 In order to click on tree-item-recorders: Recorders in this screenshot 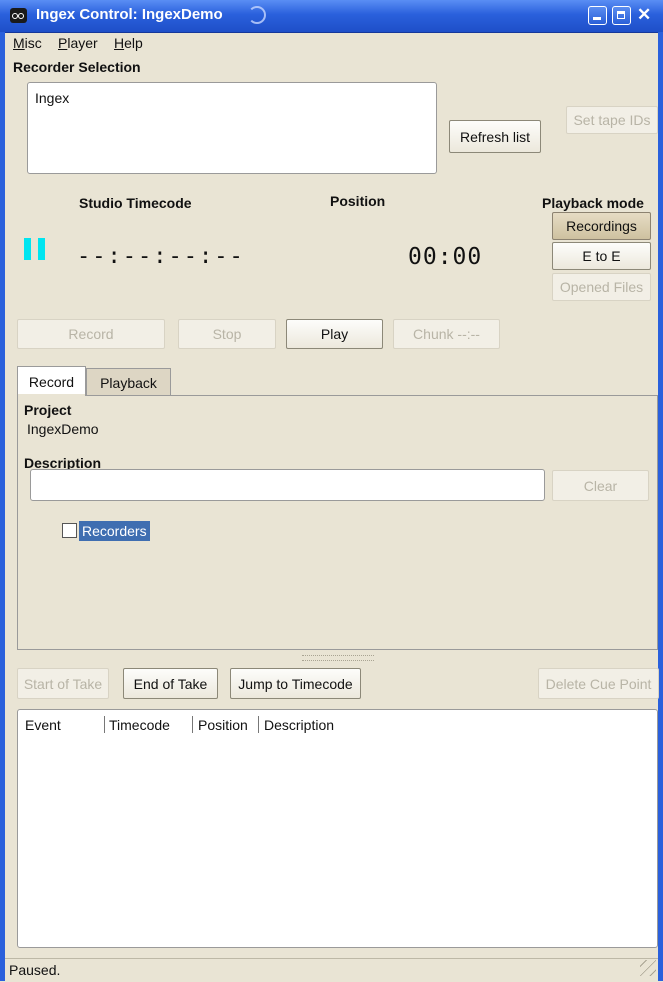, I will do `click(114, 531)`.